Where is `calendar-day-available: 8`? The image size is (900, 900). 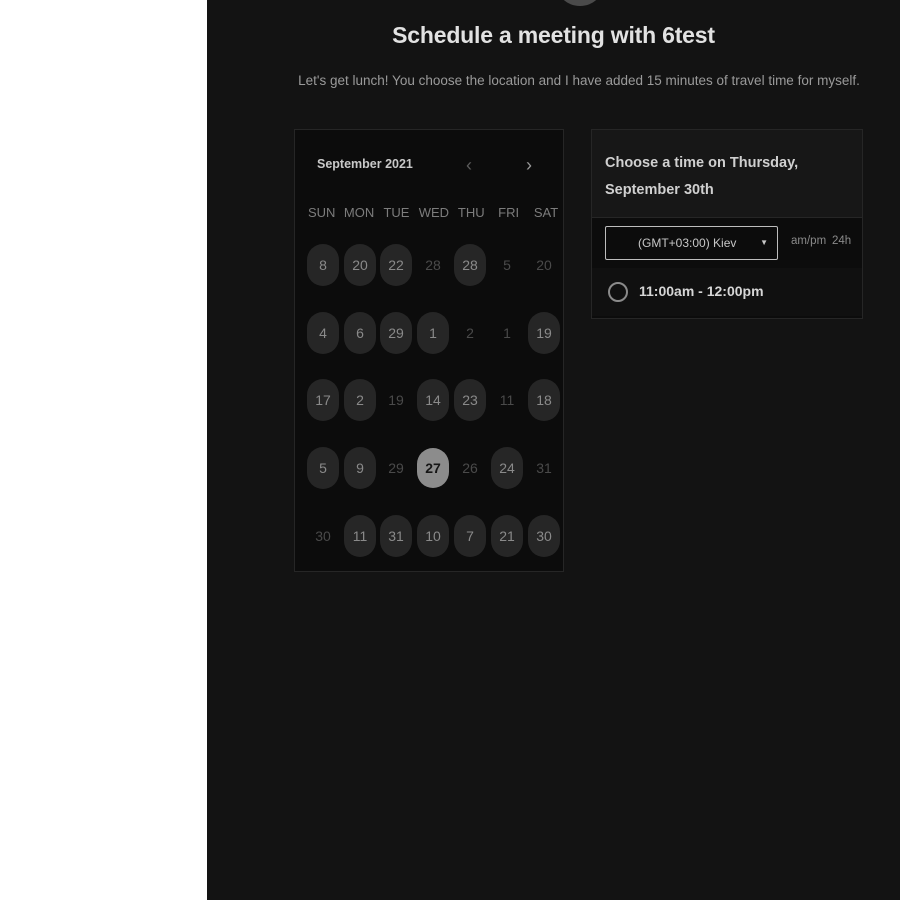 calendar-day-available: 8 is located at coordinates (323, 265).